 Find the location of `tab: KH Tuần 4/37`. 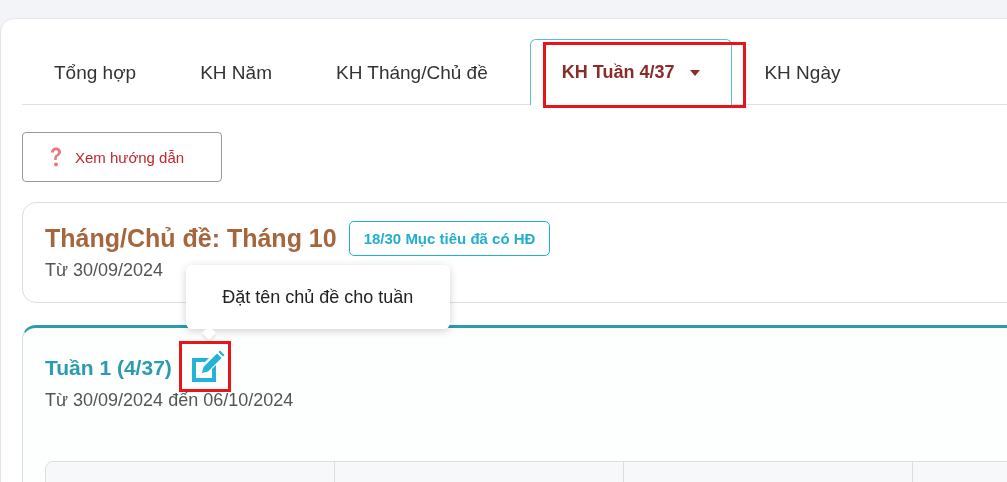

tab: KH Tuần 4/37 is located at coordinates (631, 72).